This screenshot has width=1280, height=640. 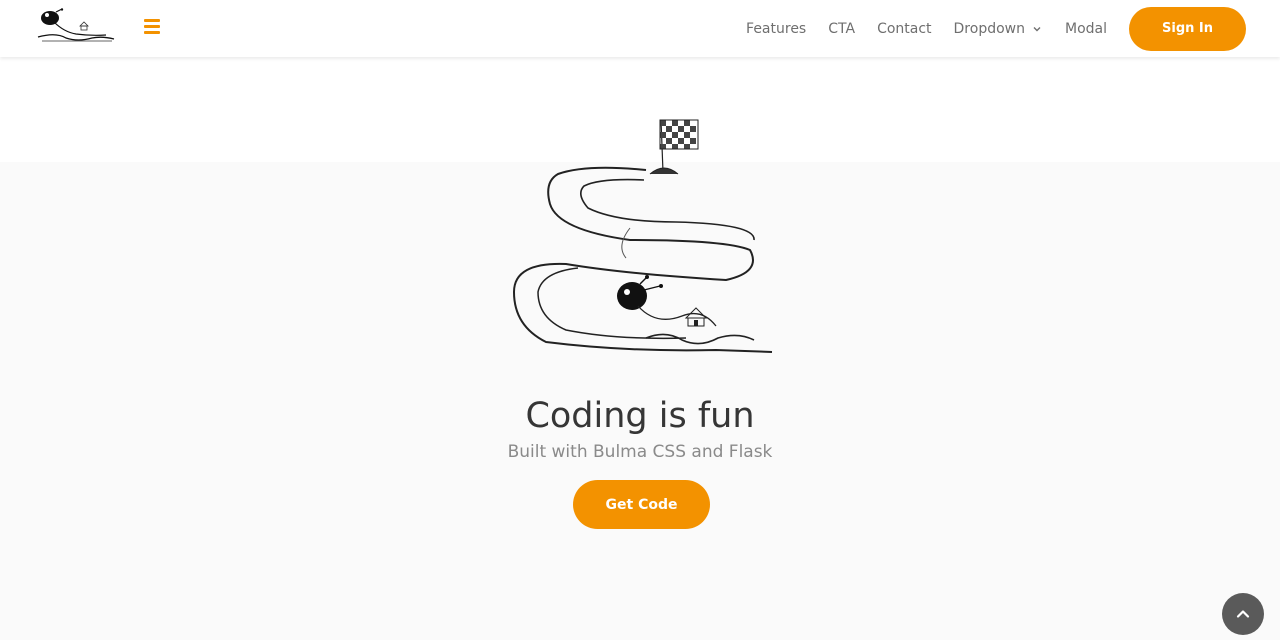 What do you see at coordinates (776, 29) in the screenshot?
I see `nav-link-features: Features` at bounding box center [776, 29].